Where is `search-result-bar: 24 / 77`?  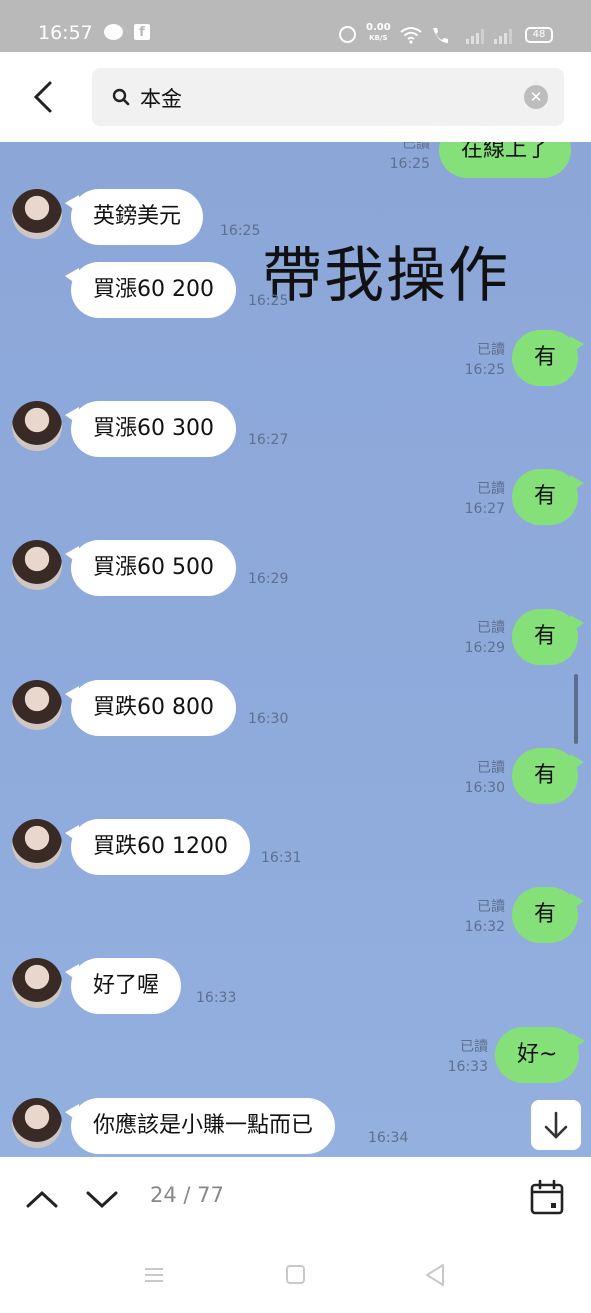 search-result-bar: 24 / 77 is located at coordinates (295, 1201).